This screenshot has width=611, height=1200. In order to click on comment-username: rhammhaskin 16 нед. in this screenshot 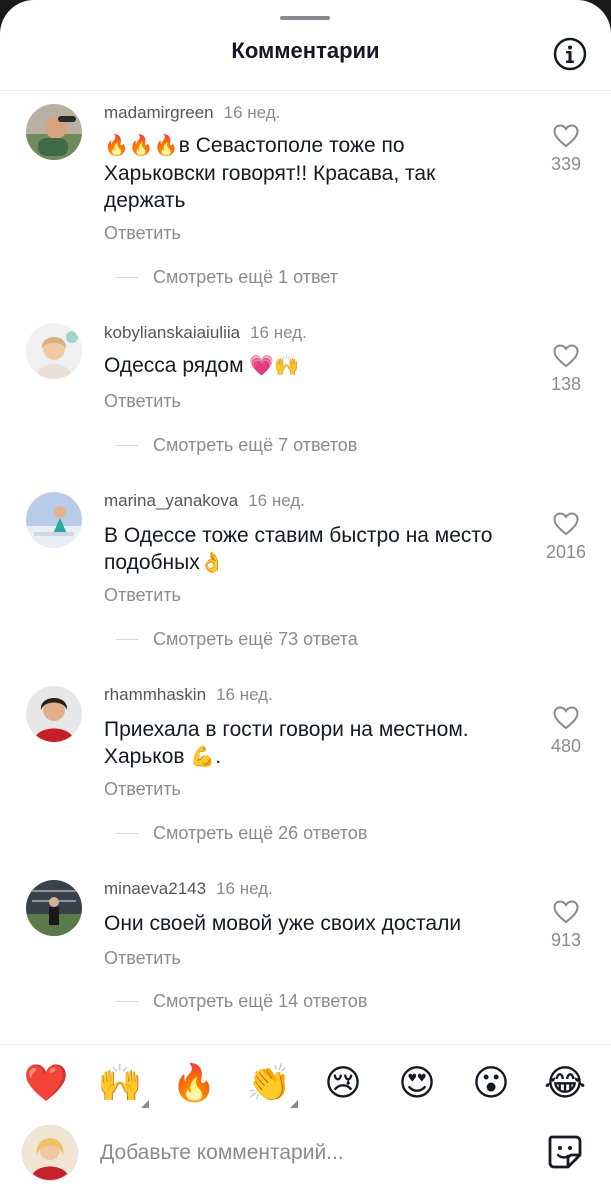, I will do `click(188, 695)`.